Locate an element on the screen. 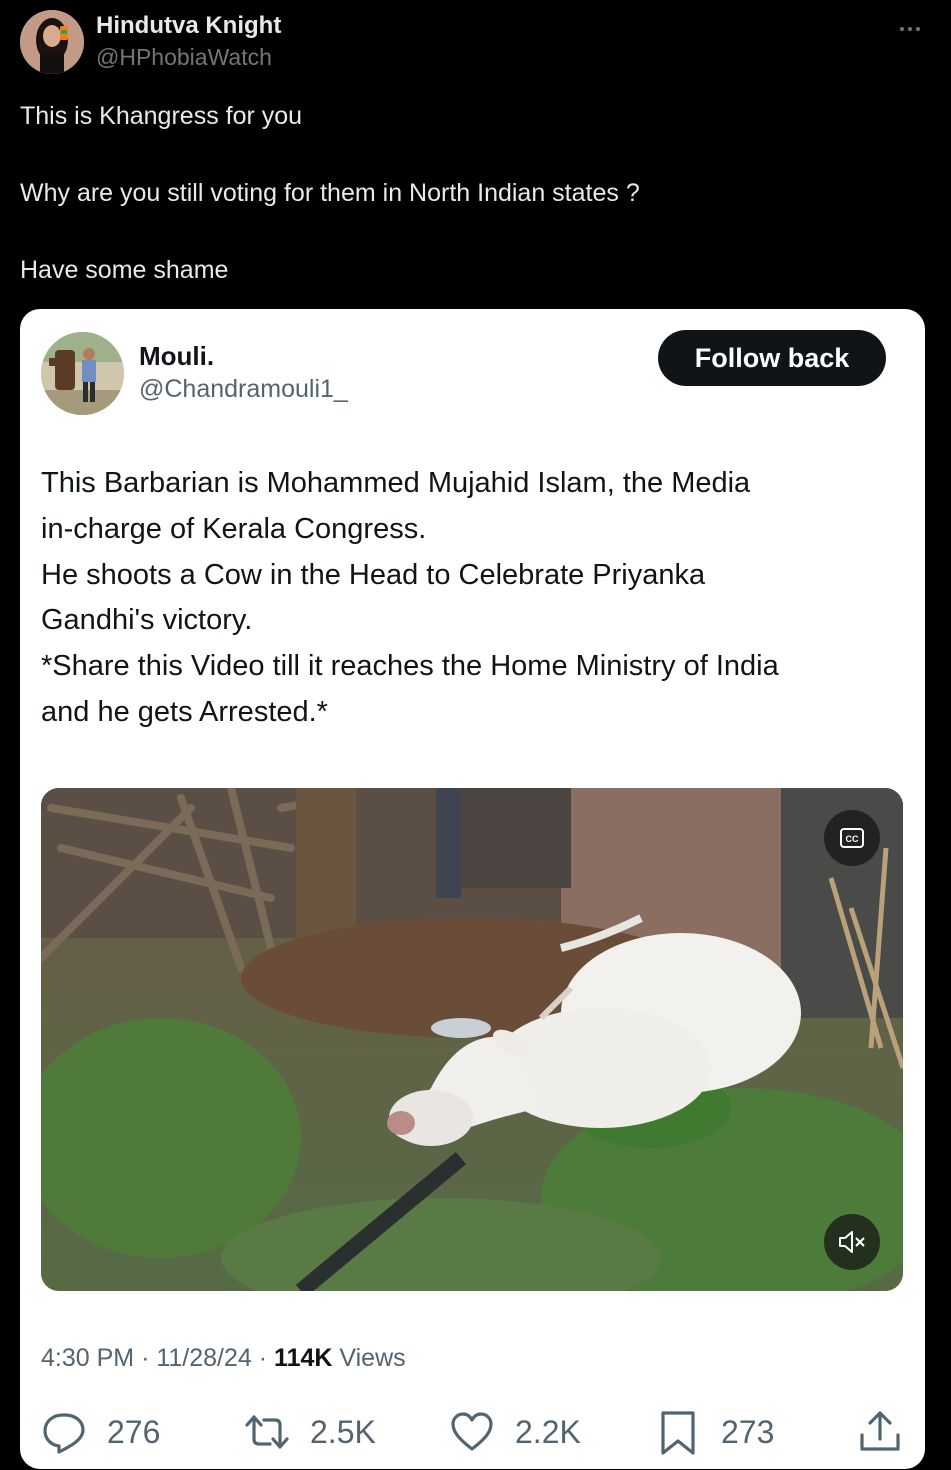 This screenshot has width=951, height=1470. quoted-avatar-image is located at coordinates (82, 373).